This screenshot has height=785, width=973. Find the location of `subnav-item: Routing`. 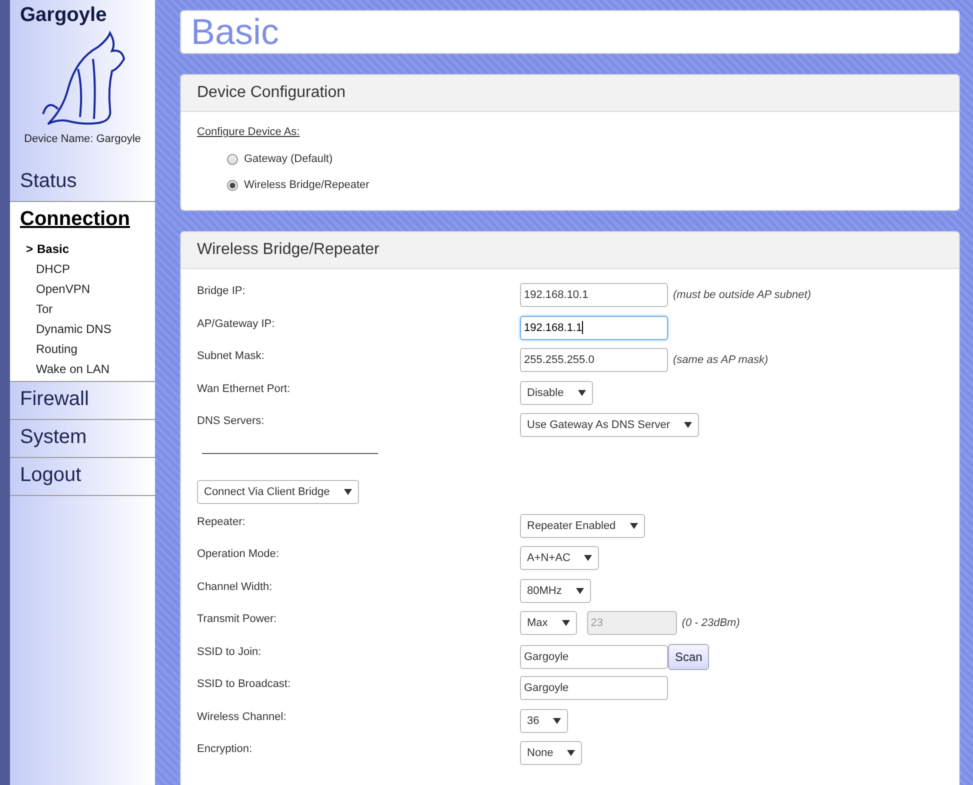

subnav-item: Routing is located at coordinates (57, 349).